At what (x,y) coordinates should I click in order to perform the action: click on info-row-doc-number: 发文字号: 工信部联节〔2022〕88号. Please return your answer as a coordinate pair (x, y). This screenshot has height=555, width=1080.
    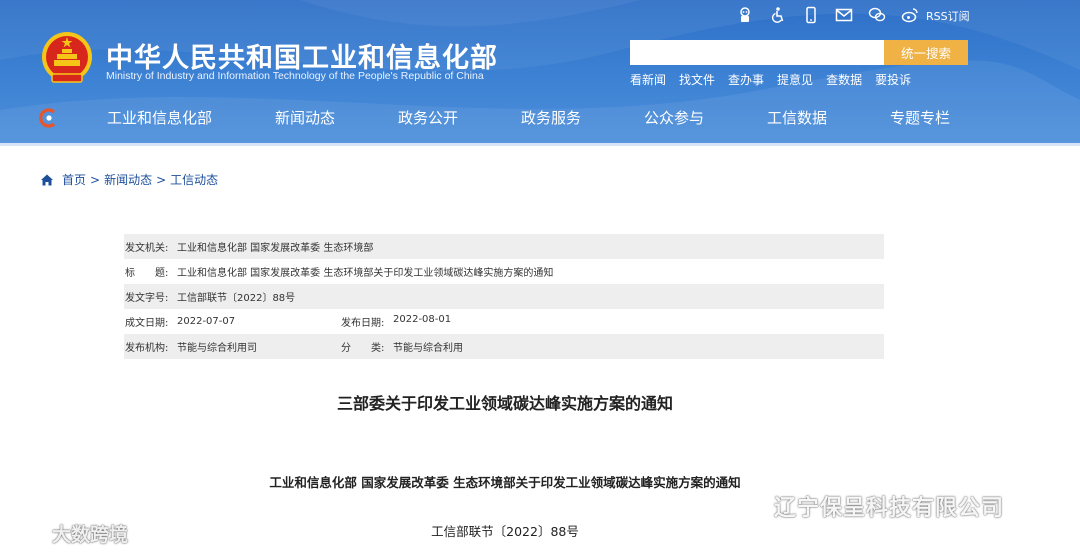
    Looking at the image, I should click on (504, 296).